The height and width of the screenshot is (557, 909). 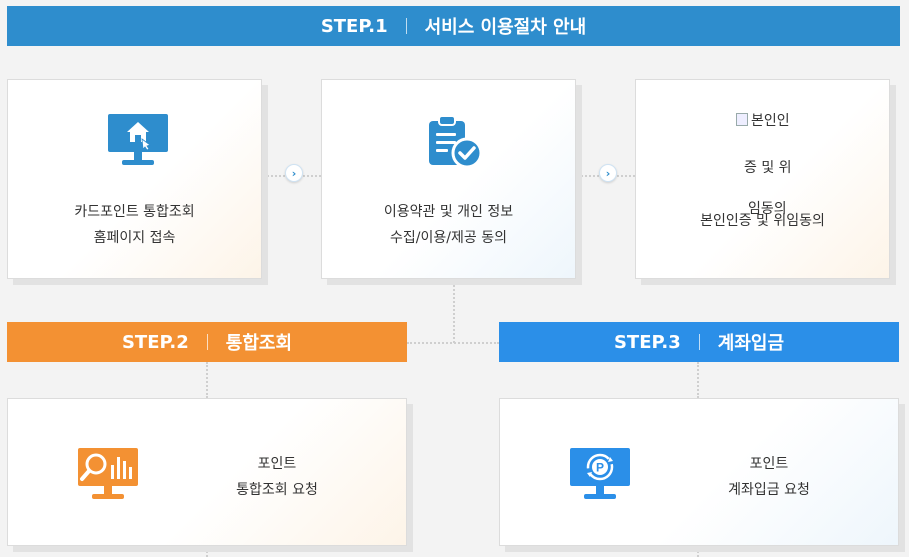 What do you see at coordinates (207, 380) in the screenshot?
I see `connector-step2-down` at bounding box center [207, 380].